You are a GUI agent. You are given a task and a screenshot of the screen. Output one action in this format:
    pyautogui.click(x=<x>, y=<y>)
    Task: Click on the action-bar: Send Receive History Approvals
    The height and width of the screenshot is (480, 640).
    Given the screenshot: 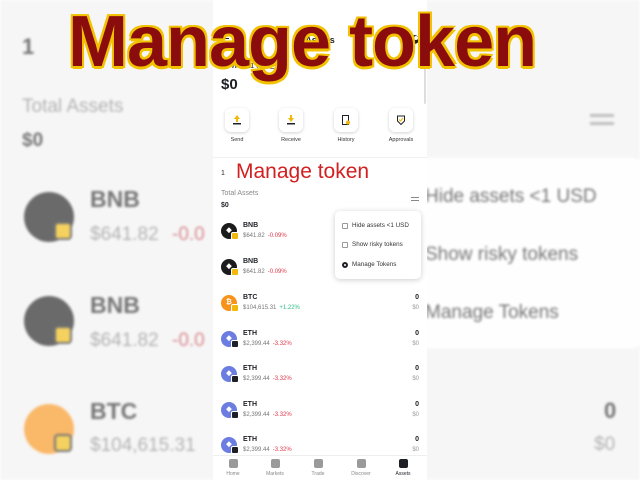 What is the action you would take?
    pyautogui.click(x=320, y=128)
    